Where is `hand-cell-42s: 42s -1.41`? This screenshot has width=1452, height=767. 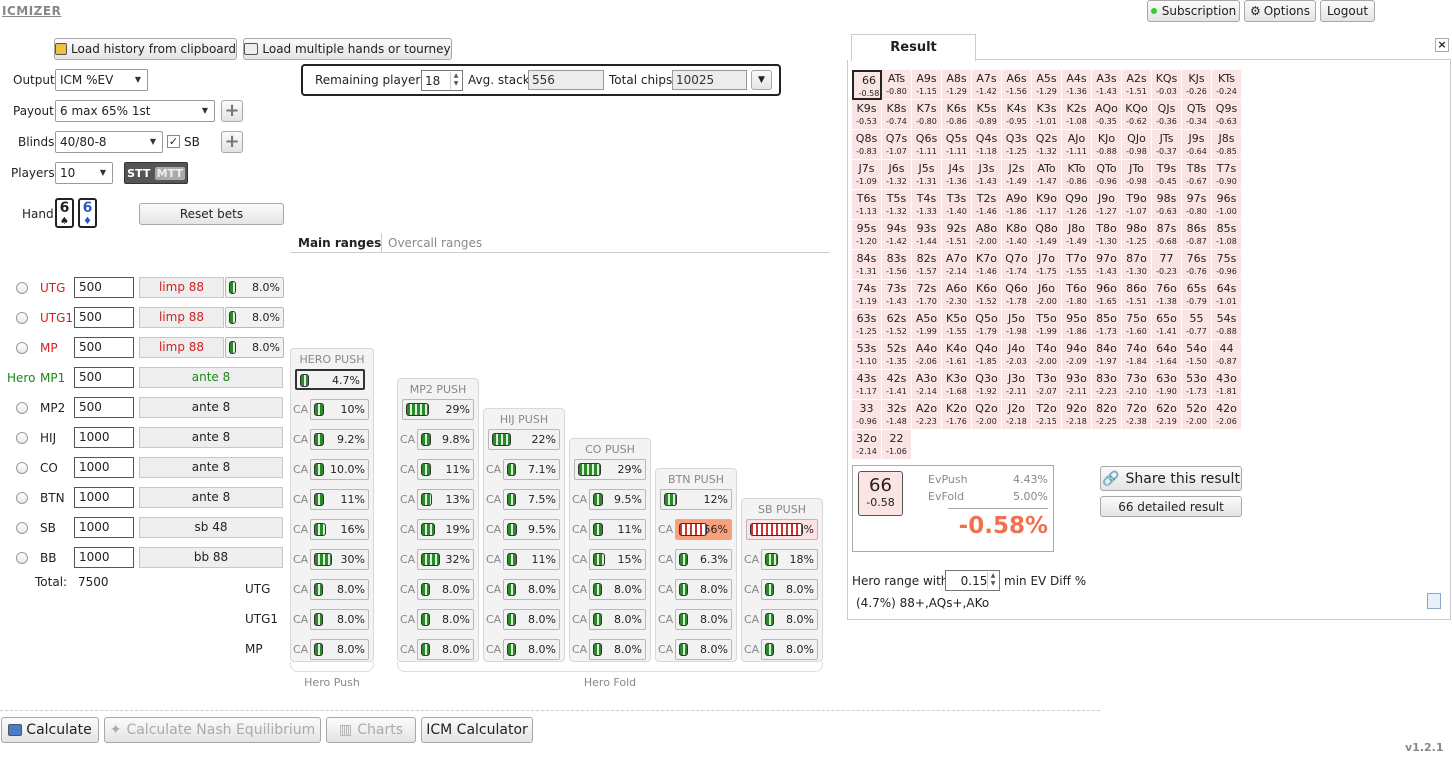
hand-cell-42s: 42s -1.41 is located at coordinates (897, 385).